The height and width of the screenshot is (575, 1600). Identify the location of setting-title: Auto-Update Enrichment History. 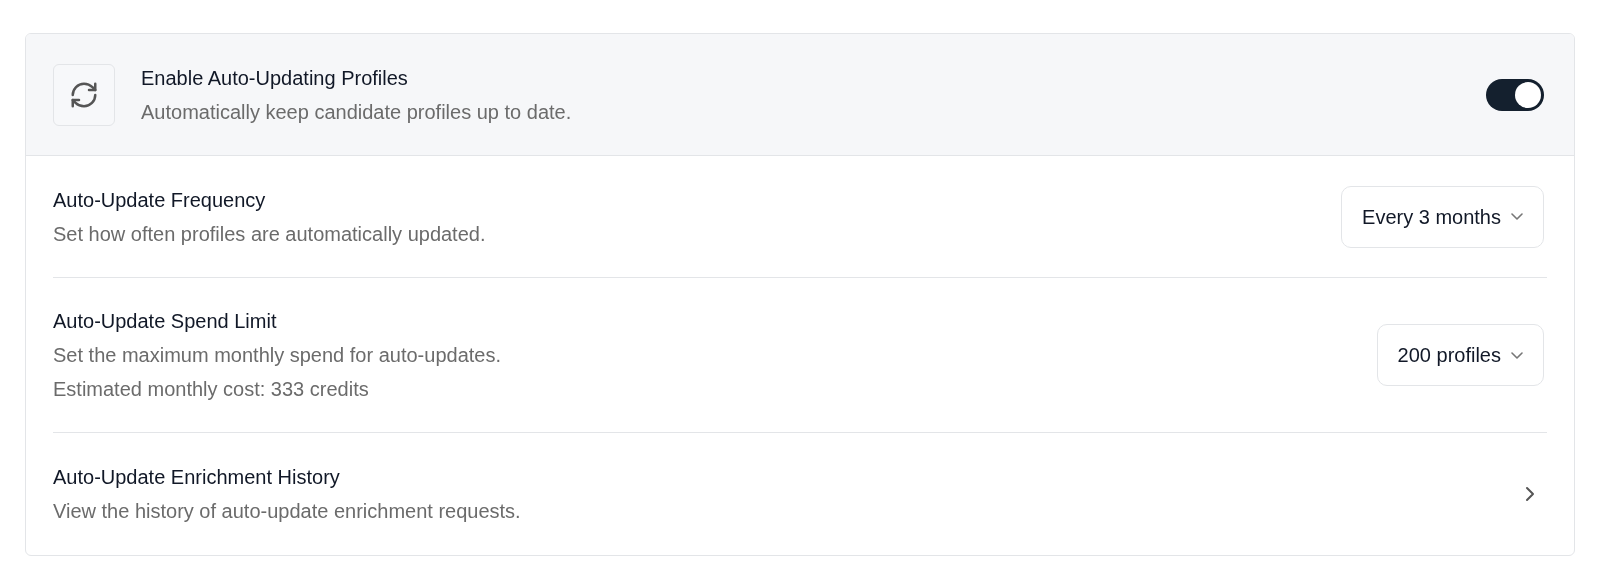
(197, 477).